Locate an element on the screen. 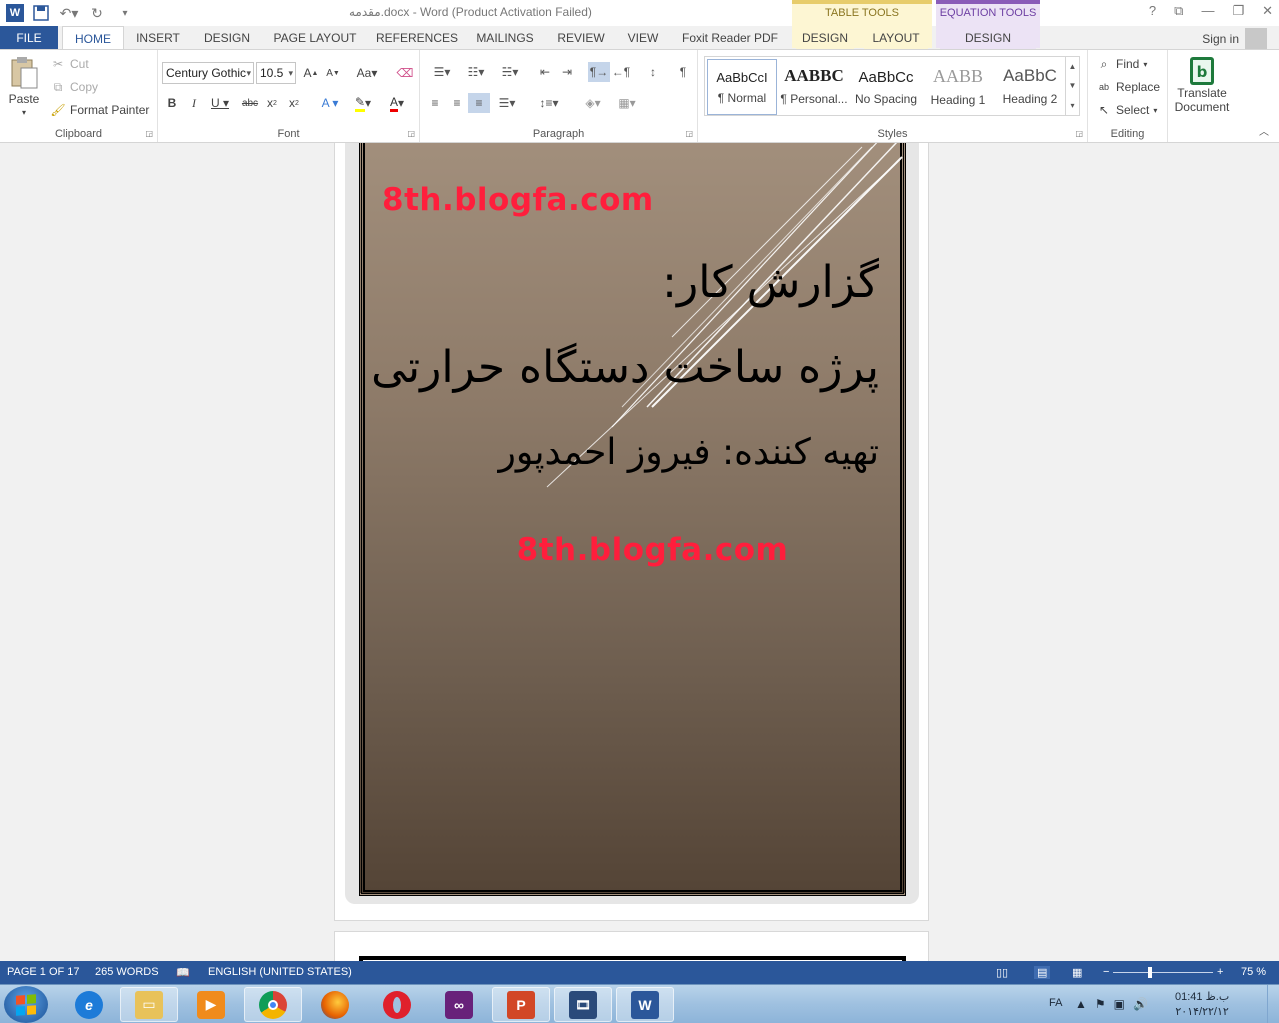 The height and width of the screenshot is (1023, 1279). multilevel-list-icon: ☵▾ is located at coordinates (510, 72).